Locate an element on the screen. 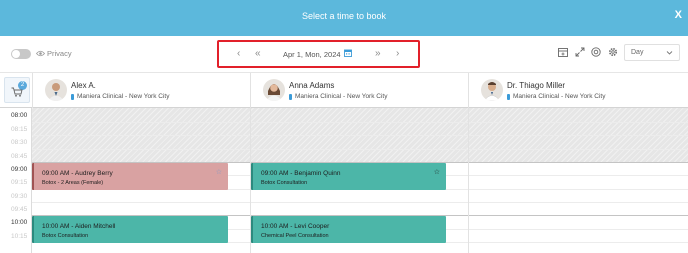 Image resolution: width=688 pixels, height=253 pixels. appointment-service: Chemical Peel Consultation is located at coordinates (295, 236).